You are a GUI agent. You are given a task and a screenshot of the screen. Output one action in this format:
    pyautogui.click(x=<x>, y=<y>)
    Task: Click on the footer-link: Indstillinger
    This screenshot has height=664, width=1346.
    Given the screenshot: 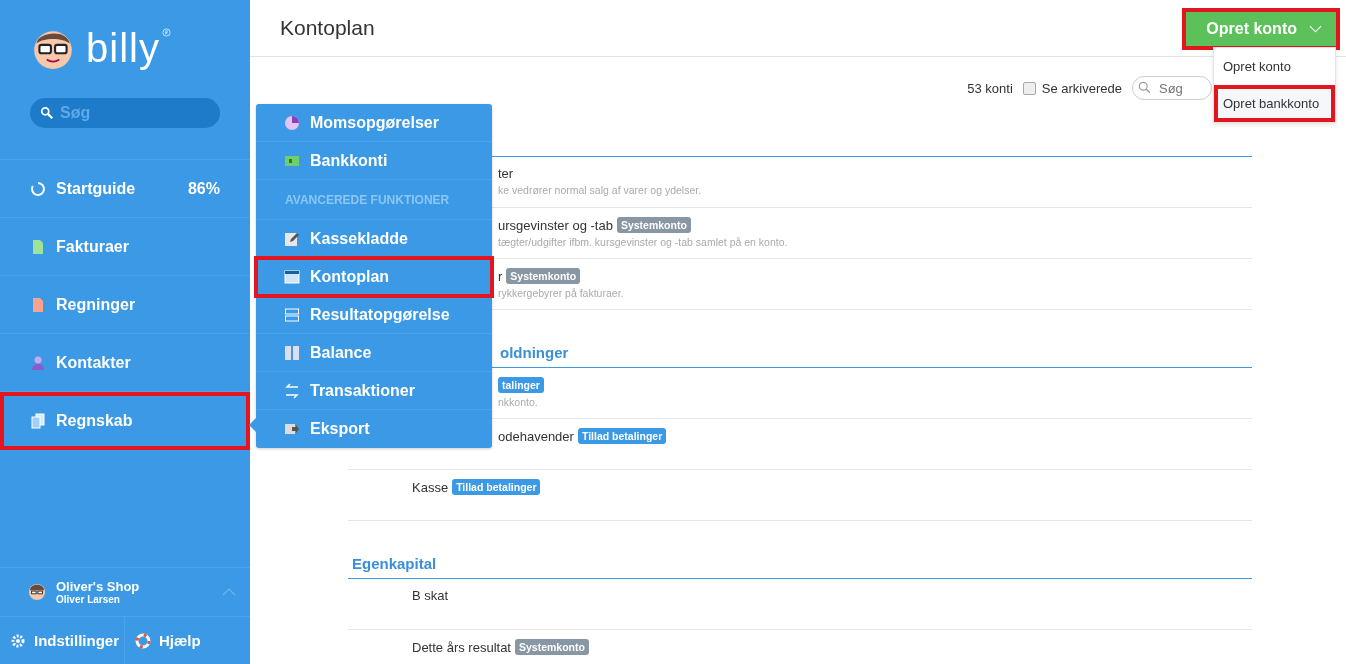 What is the action you would take?
    pyautogui.click(x=62, y=640)
    